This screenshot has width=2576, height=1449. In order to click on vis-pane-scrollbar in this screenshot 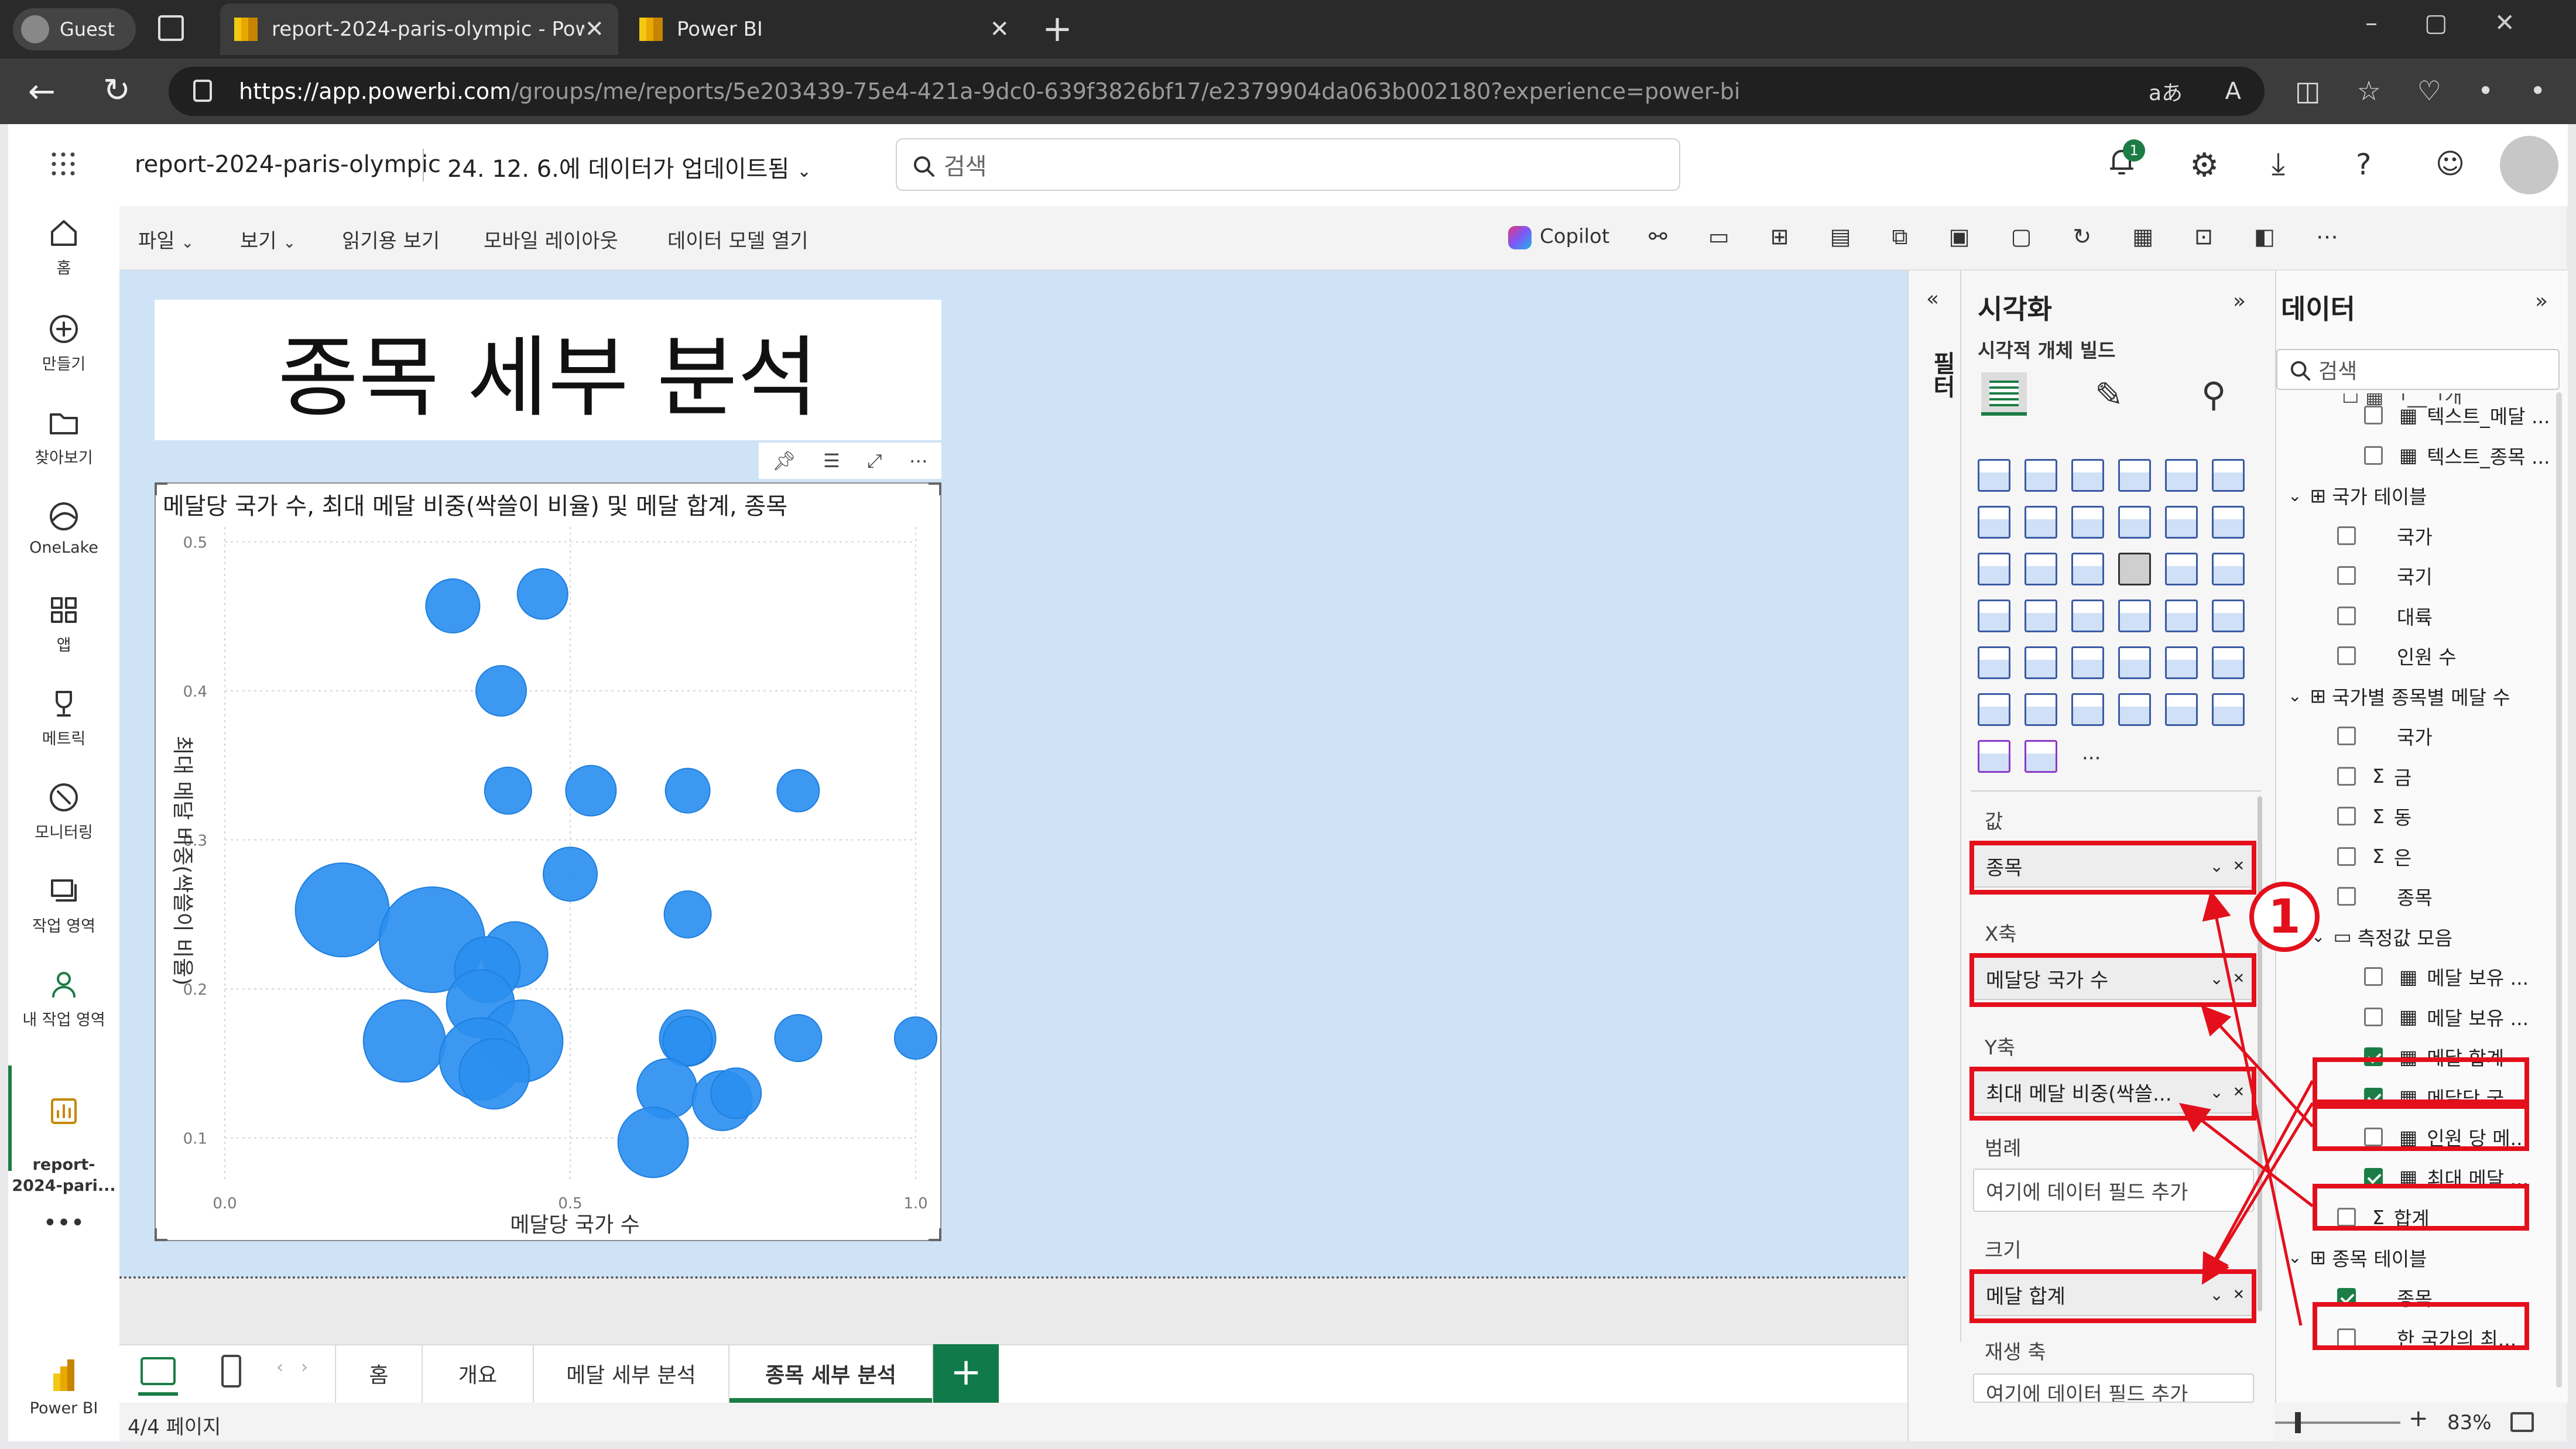, I will do `click(2260, 1053)`.